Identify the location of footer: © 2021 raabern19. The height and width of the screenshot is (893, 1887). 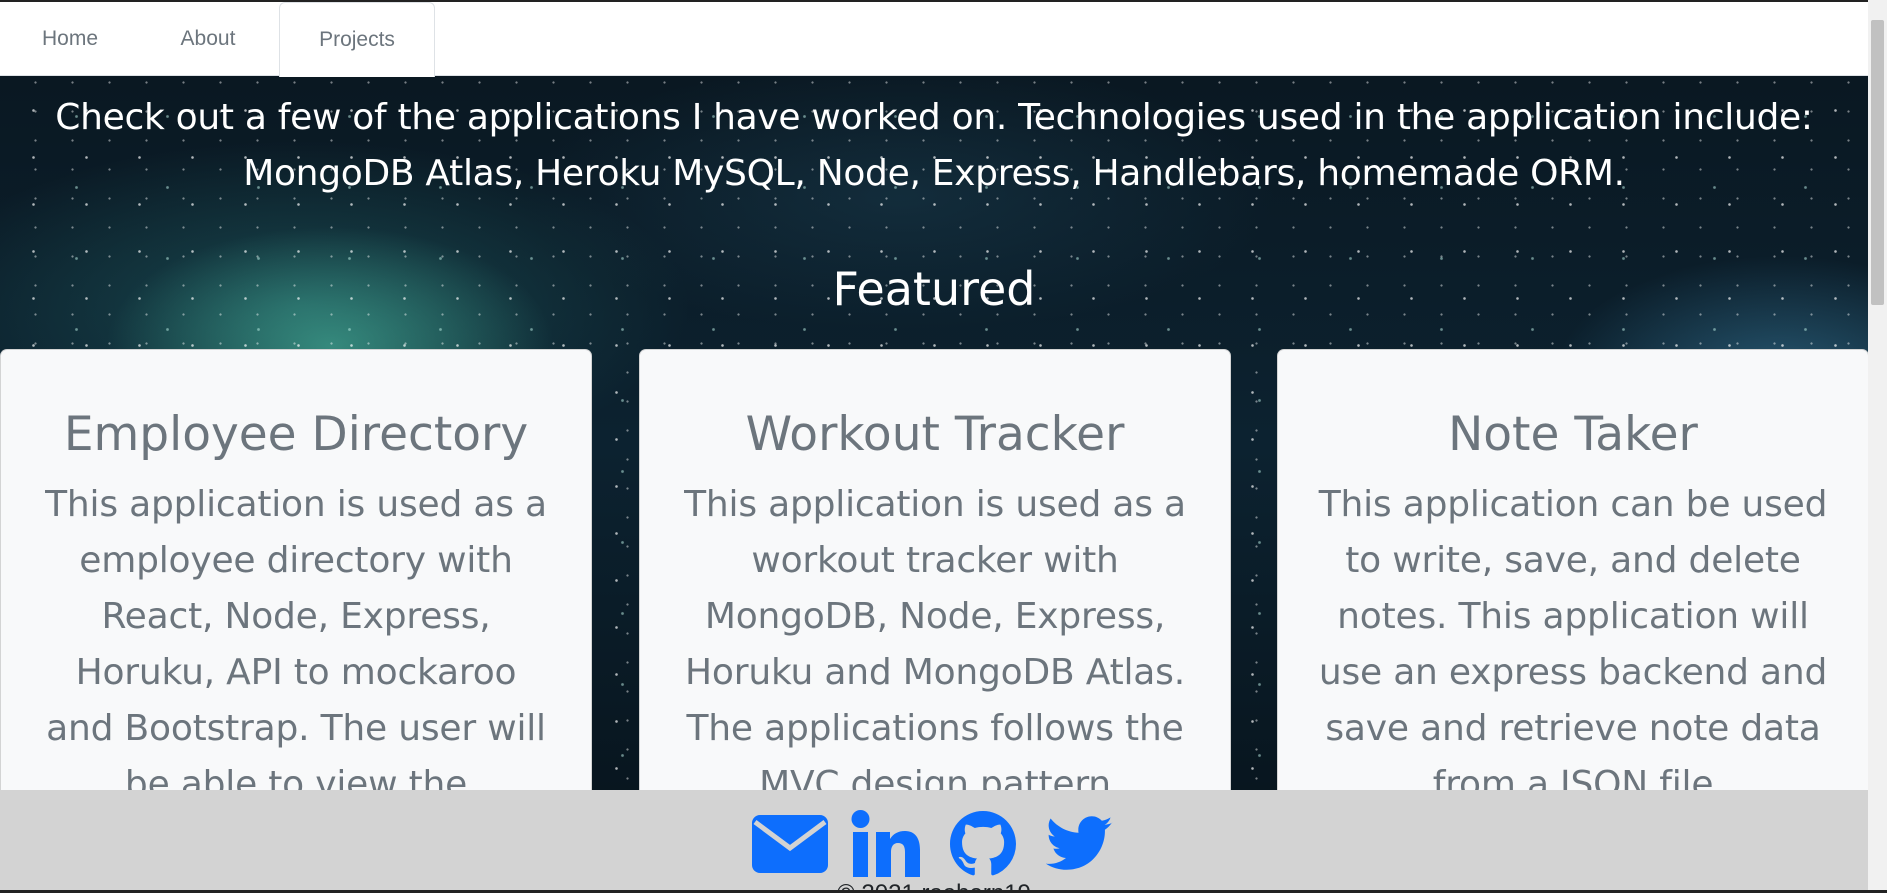
(934, 841).